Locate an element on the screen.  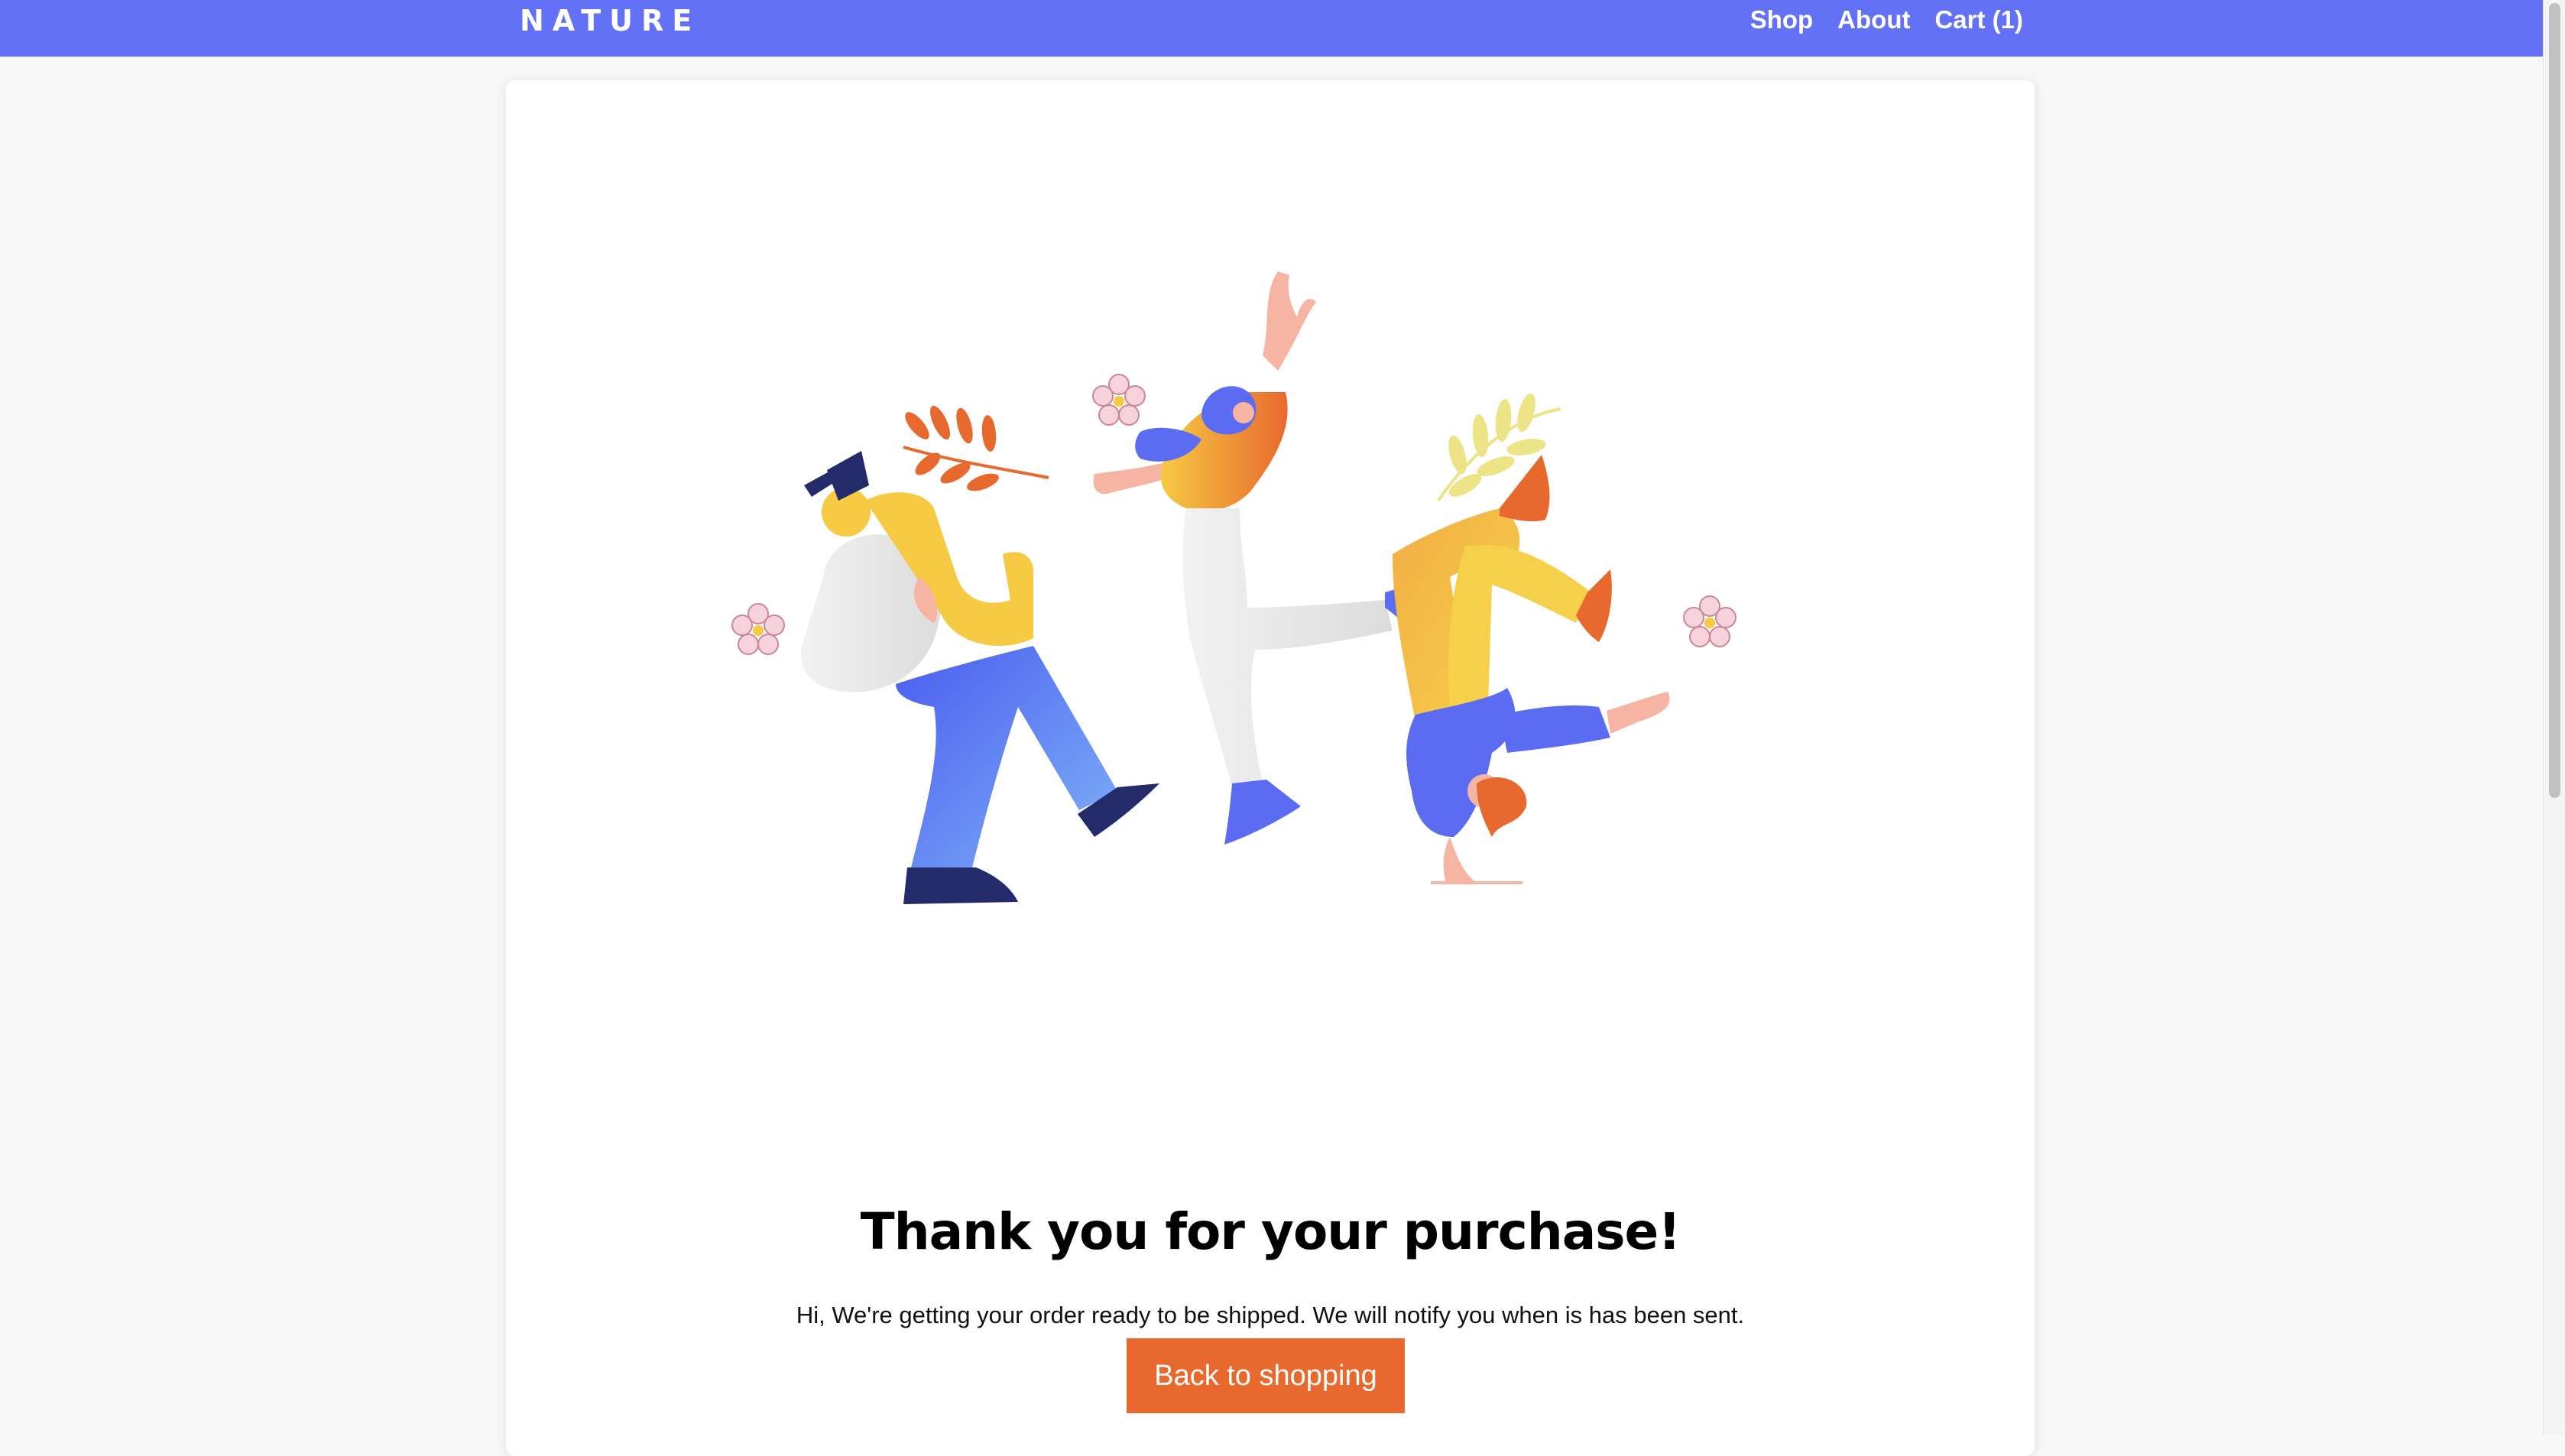
orange-leaf-branch-icon is located at coordinates (976, 448).